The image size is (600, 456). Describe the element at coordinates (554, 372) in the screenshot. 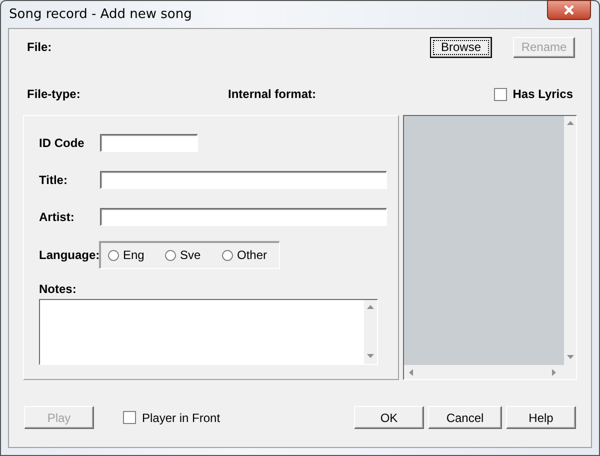

I see `scroll-right-icon` at that location.